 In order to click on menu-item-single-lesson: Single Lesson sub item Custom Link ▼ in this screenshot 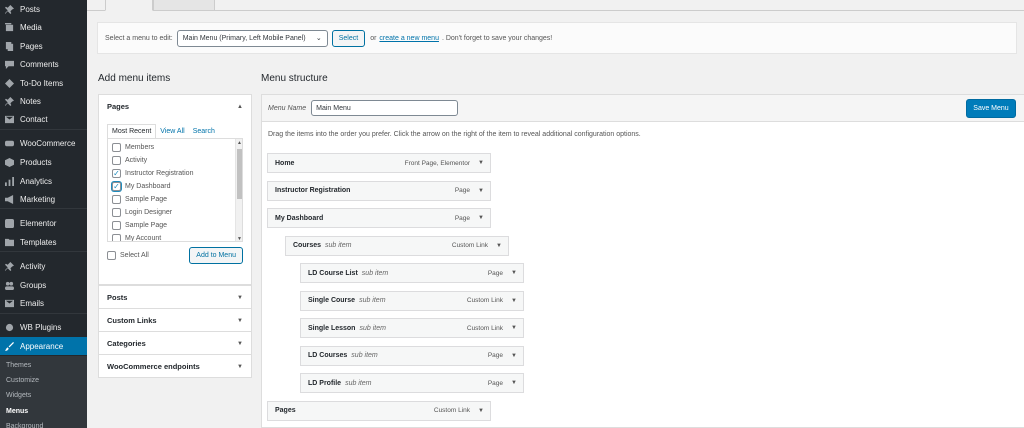, I will do `click(412, 328)`.